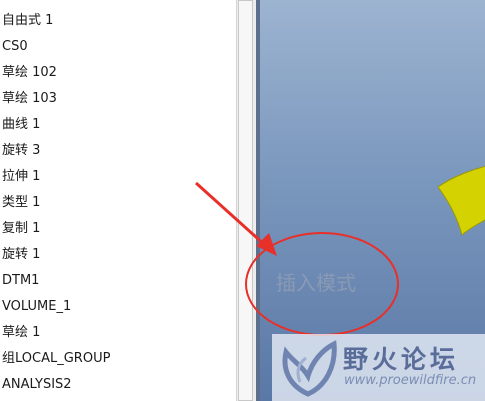  I want to click on tree-item: 组LOCAL_GROUP, so click(56, 359).